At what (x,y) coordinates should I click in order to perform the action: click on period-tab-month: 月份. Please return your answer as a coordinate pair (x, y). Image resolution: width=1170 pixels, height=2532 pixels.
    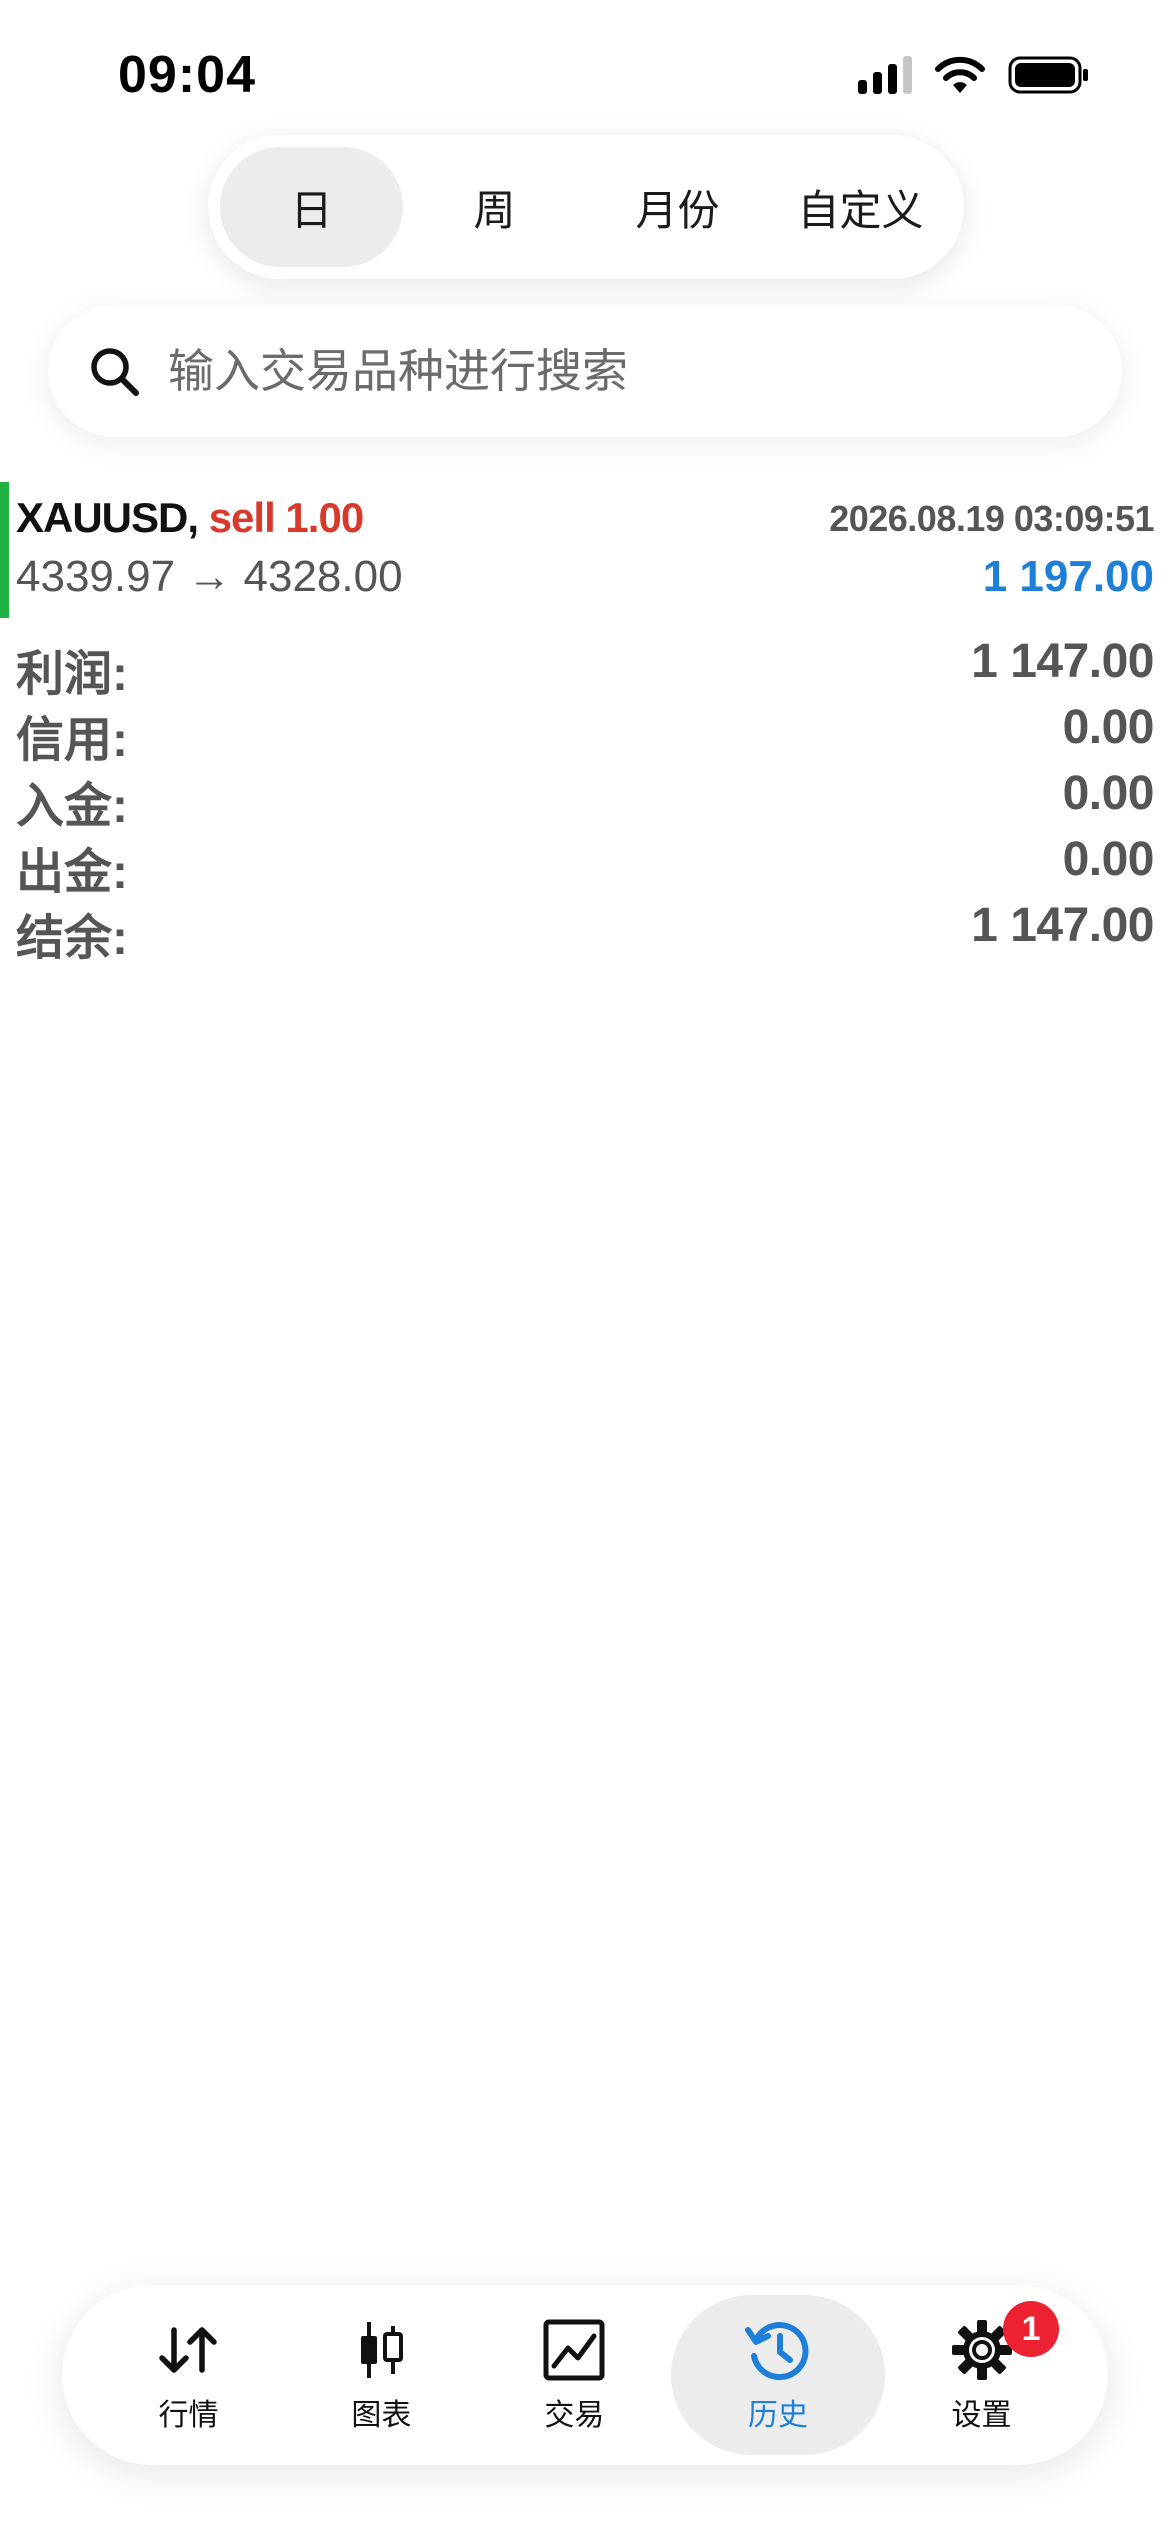
    Looking at the image, I should click on (677, 207).